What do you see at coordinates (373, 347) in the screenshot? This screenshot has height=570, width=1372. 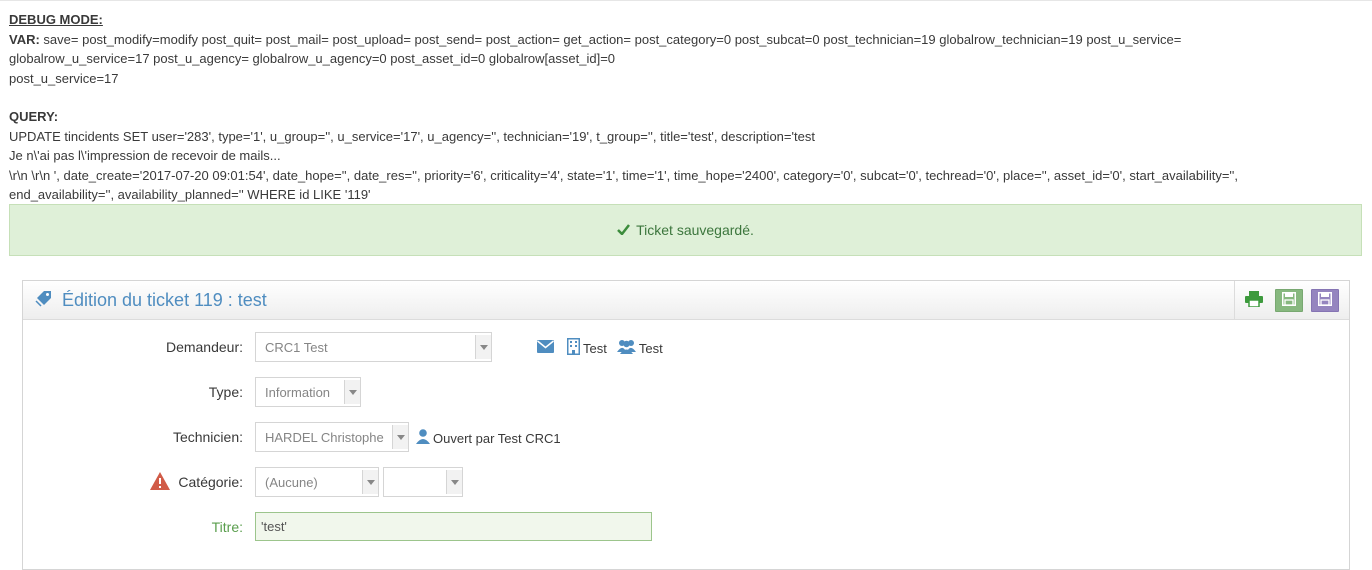 I see `demandeur-select: CRC1 Test` at bounding box center [373, 347].